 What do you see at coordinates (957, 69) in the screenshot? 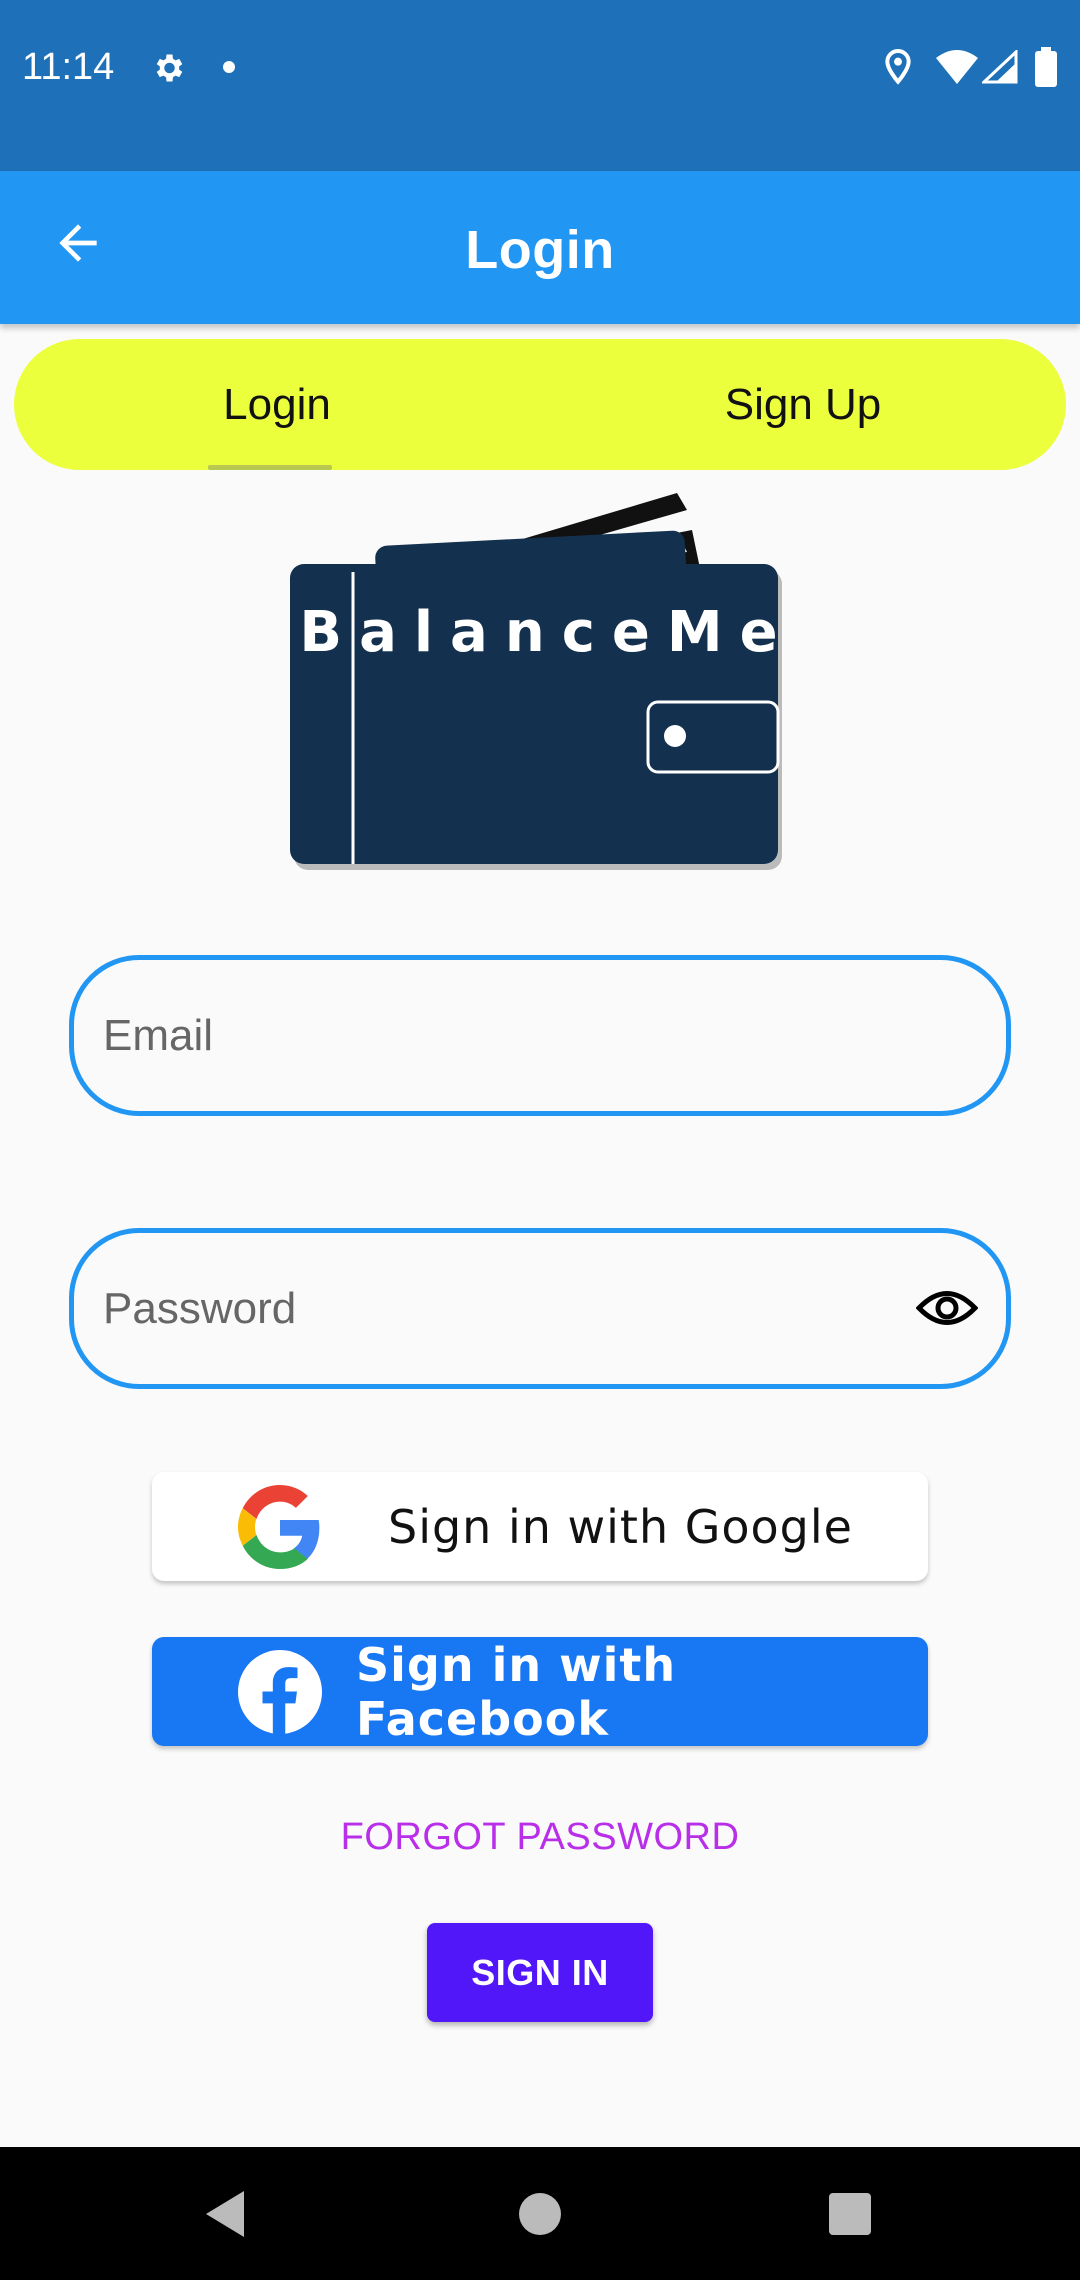
I see `wifi-icon` at bounding box center [957, 69].